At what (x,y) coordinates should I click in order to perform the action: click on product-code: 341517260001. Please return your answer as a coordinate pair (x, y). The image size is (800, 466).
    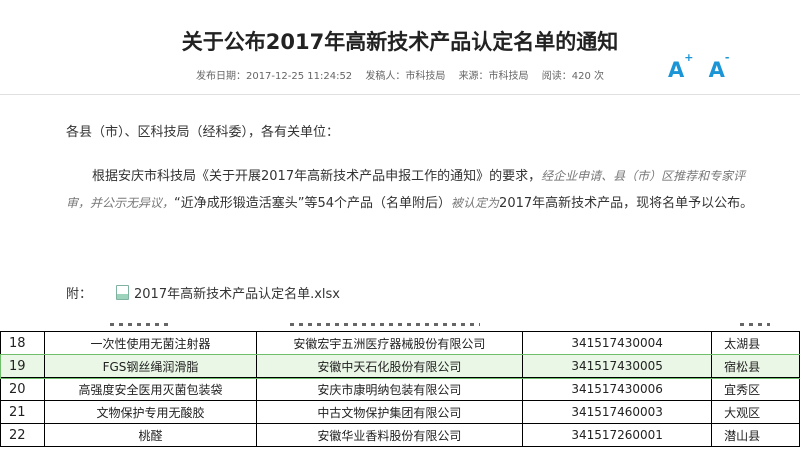
    Looking at the image, I should click on (617, 435).